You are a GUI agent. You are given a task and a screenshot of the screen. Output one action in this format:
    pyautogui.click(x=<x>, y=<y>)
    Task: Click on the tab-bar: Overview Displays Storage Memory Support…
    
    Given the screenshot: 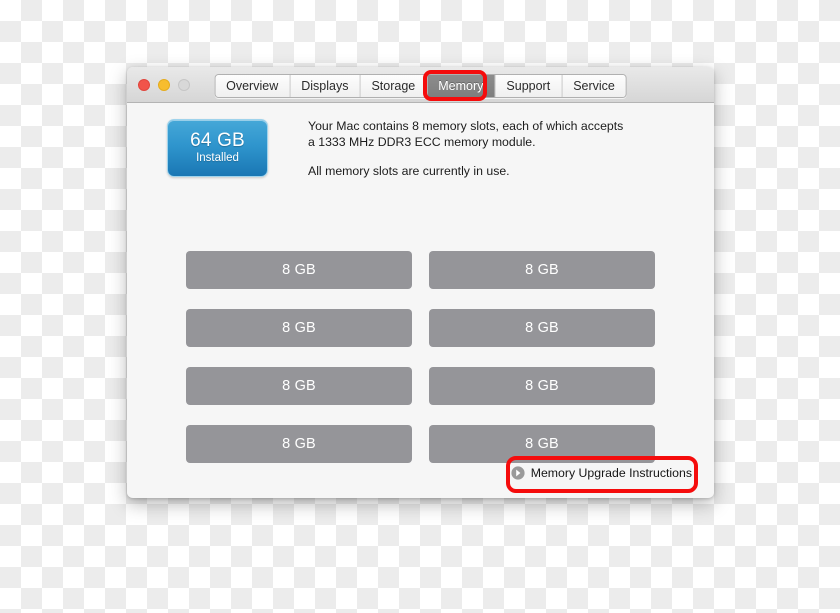 What is the action you would take?
    pyautogui.click(x=420, y=86)
    